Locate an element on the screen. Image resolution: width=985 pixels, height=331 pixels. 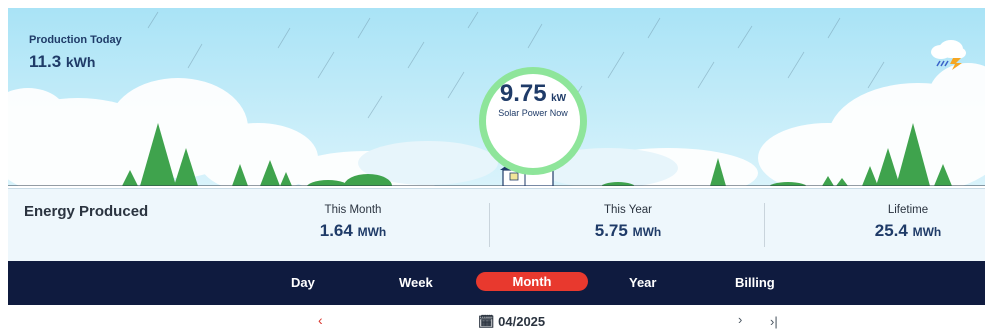
this-month-unit: MWh is located at coordinates (372, 232).